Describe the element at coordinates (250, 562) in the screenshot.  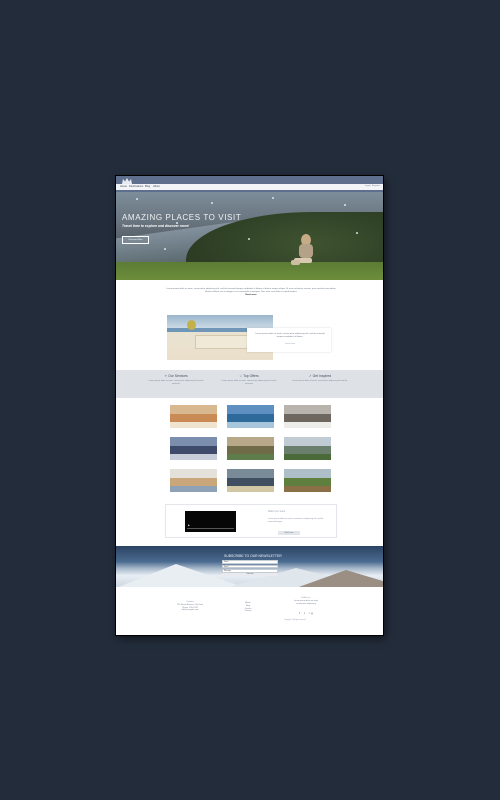
I see `name-field: Name` at that location.